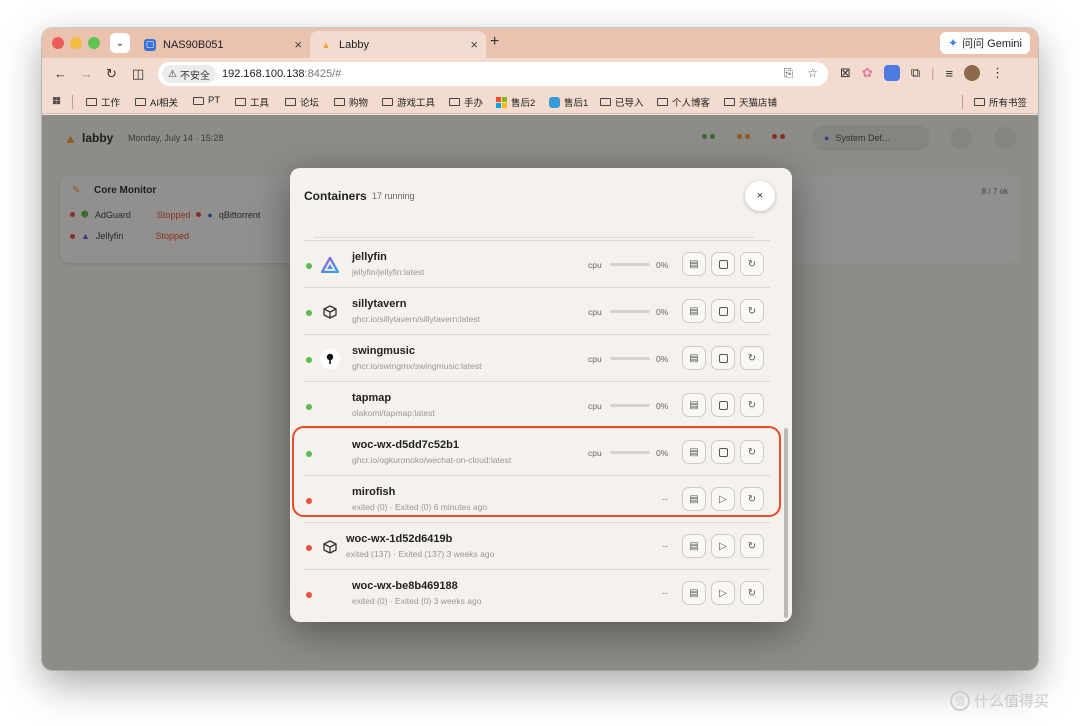  Describe the element at coordinates (515, 102) in the screenshot. I see `bookmark-link: 售后2` at that location.